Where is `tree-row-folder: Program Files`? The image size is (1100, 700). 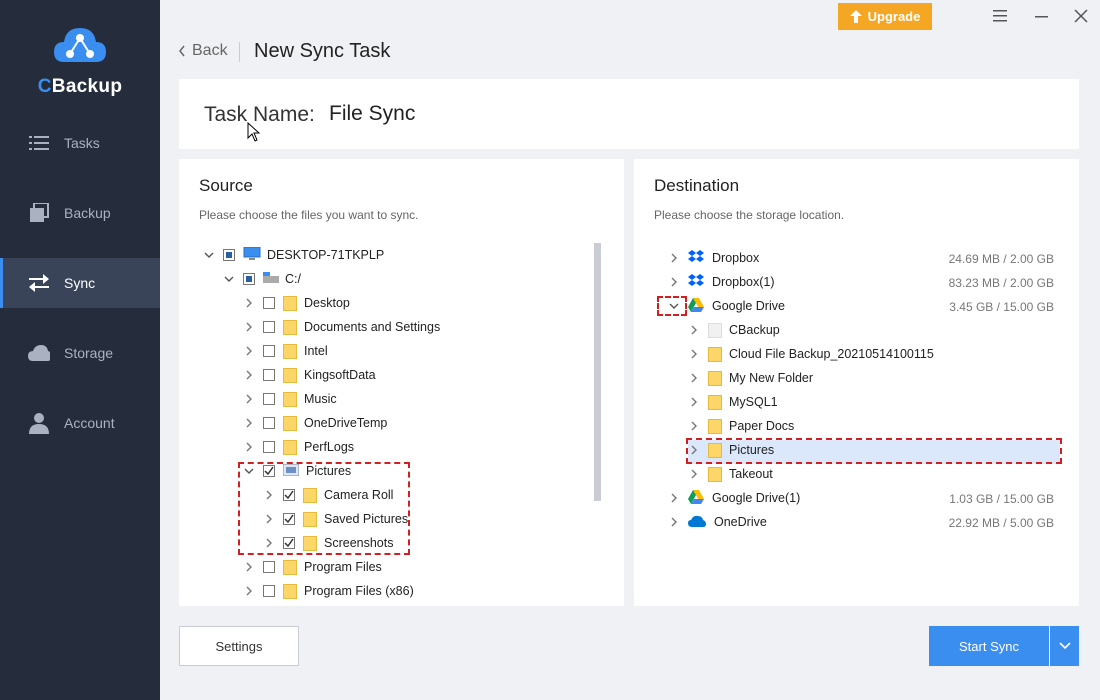
tree-row-folder: Program Files is located at coordinates (312, 567).